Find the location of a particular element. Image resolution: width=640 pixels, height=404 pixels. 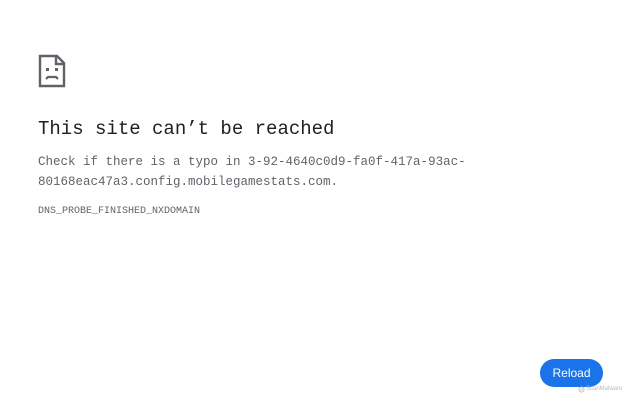

reload-button: Reload is located at coordinates (571, 373).